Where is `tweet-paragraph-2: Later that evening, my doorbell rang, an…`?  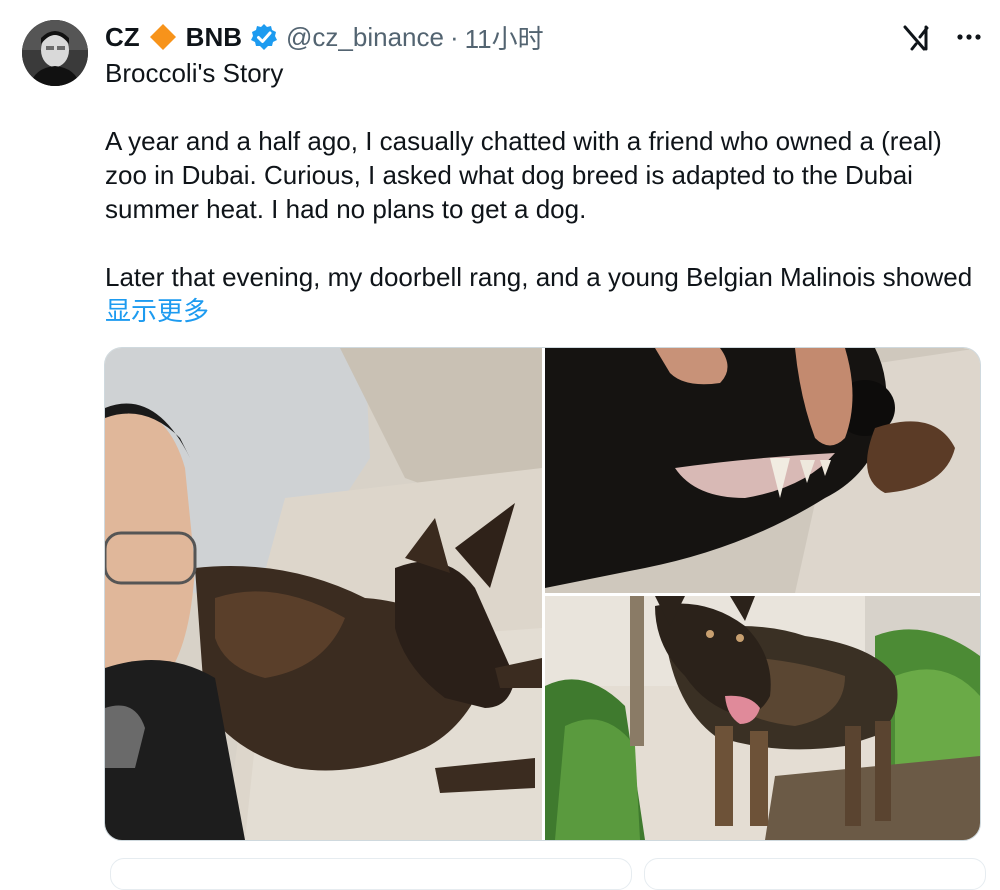 tweet-paragraph-2: Later that evening, my doorbell rang, an… is located at coordinates (539, 277).